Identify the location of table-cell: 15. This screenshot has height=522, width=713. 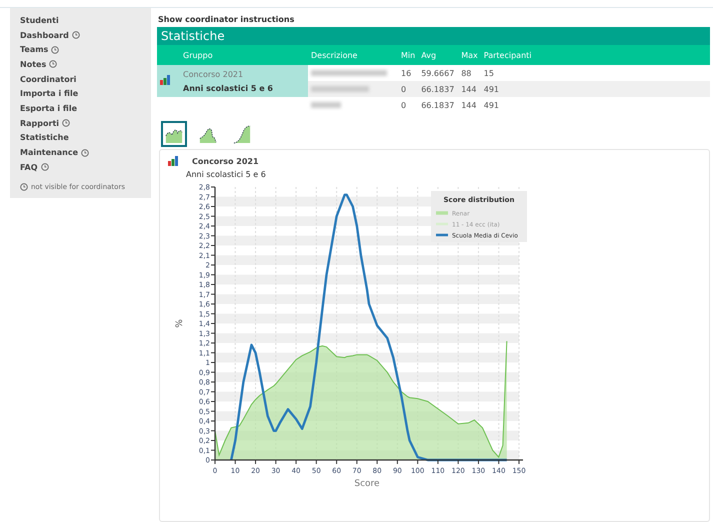
(595, 73).